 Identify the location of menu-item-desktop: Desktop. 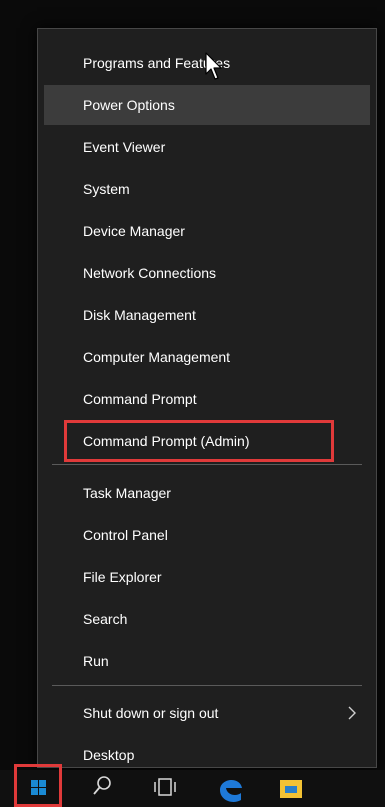
(207, 755).